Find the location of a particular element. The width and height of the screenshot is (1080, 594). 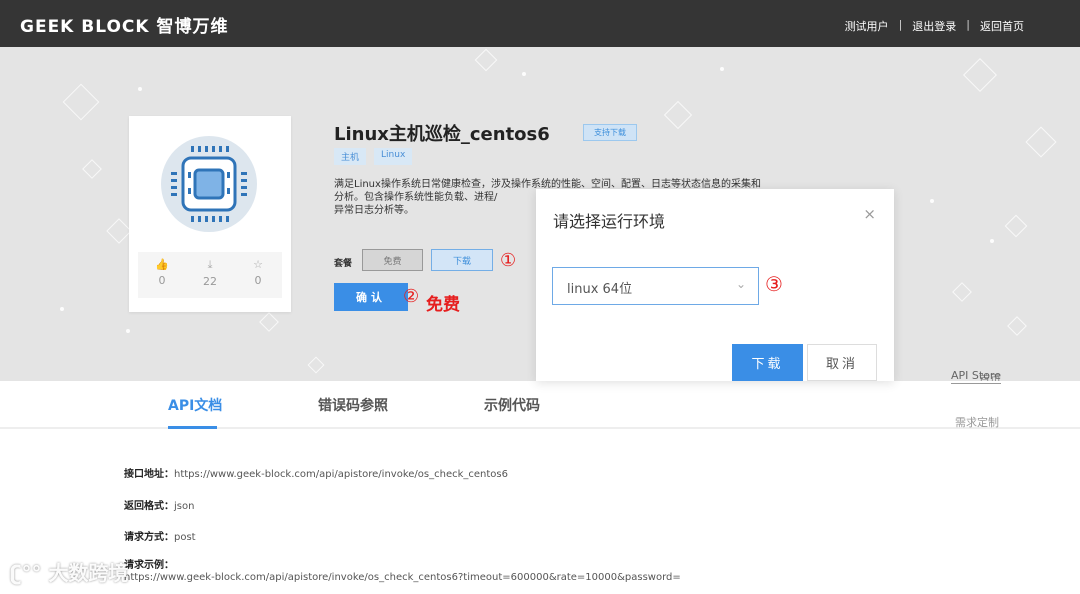

tab-sample-code: 示例代码 is located at coordinates (512, 405).